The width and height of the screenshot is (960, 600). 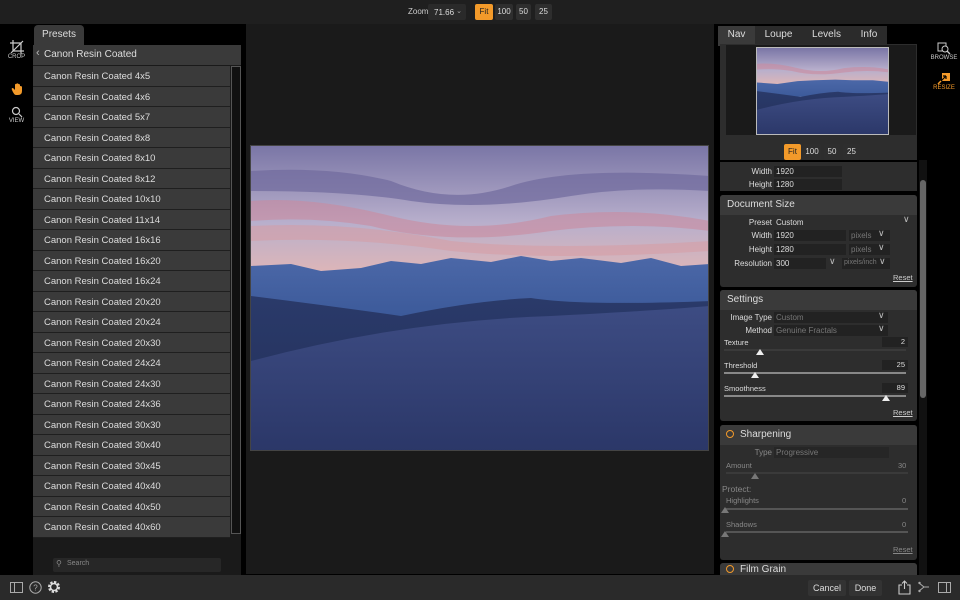 What do you see at coordinates (944, 587) in the screenshot?
I see `right-panel-toggle-icon` at bounding box center [944, 587].